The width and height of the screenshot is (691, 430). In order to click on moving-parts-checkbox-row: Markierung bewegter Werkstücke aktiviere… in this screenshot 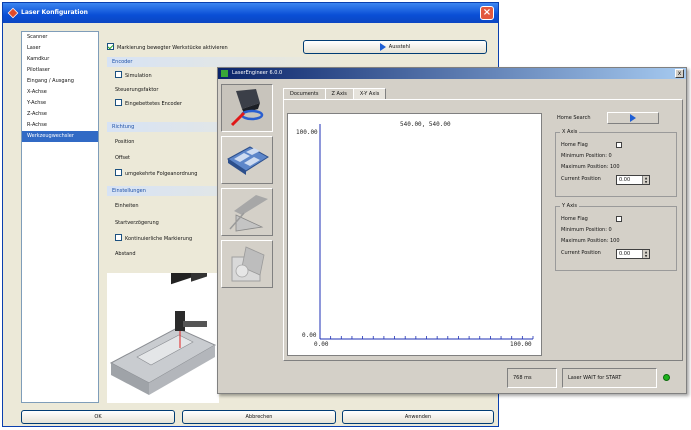, I will do `click(167, 48)`.